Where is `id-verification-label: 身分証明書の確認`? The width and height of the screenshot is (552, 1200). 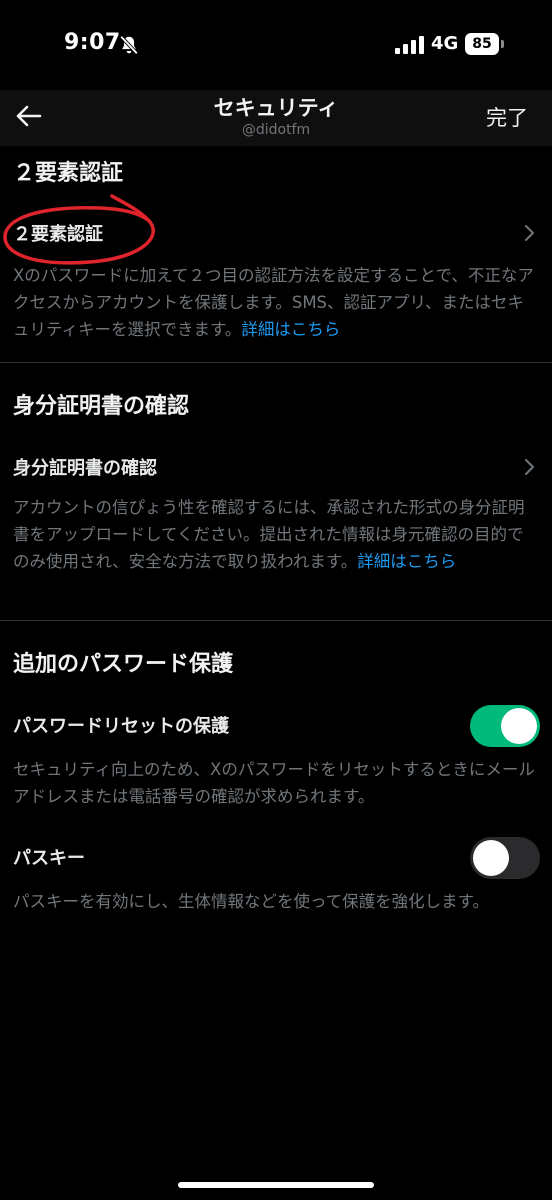
id-verification-label: 身分証明書の確認 is located at coordinates (85, 468).